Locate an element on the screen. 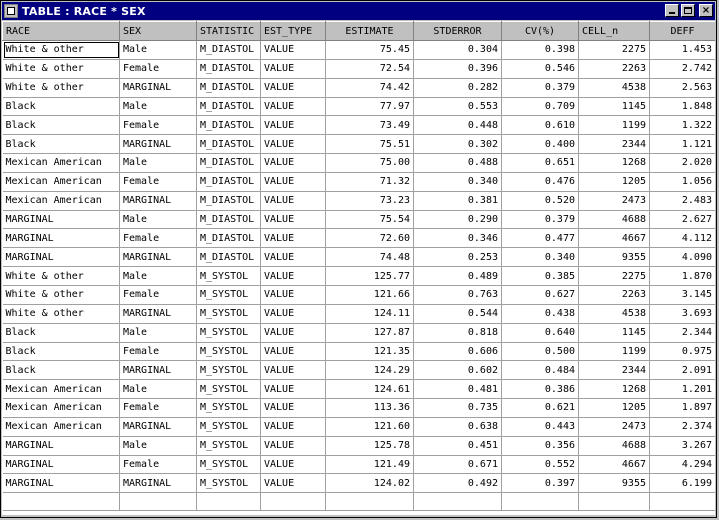 This screenshot has height=520, width=719. cell-cv: 0.546 is located at coordinates (540, 69).